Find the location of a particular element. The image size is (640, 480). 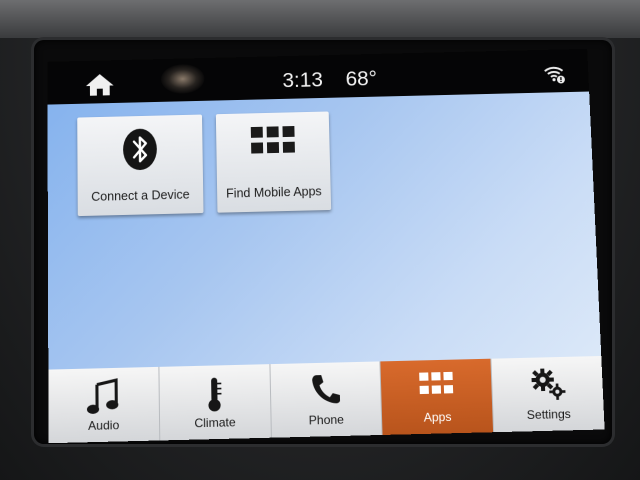

find-mobile-apps-label: Find Mobile Apps is located at coordinates (274, 192).